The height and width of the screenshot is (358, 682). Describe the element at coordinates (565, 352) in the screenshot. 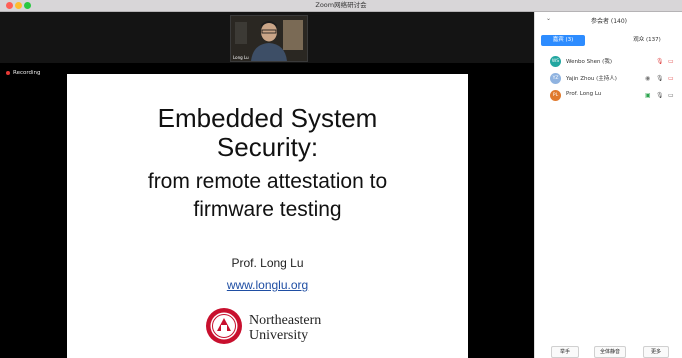

I see `raise-hand-button: 举手` at that location.